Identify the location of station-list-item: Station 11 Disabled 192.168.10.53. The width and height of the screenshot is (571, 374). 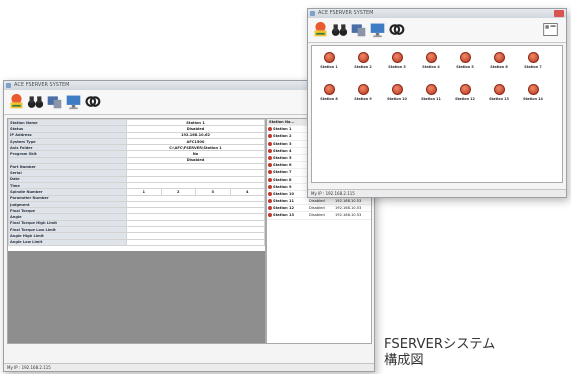
(319, 202).